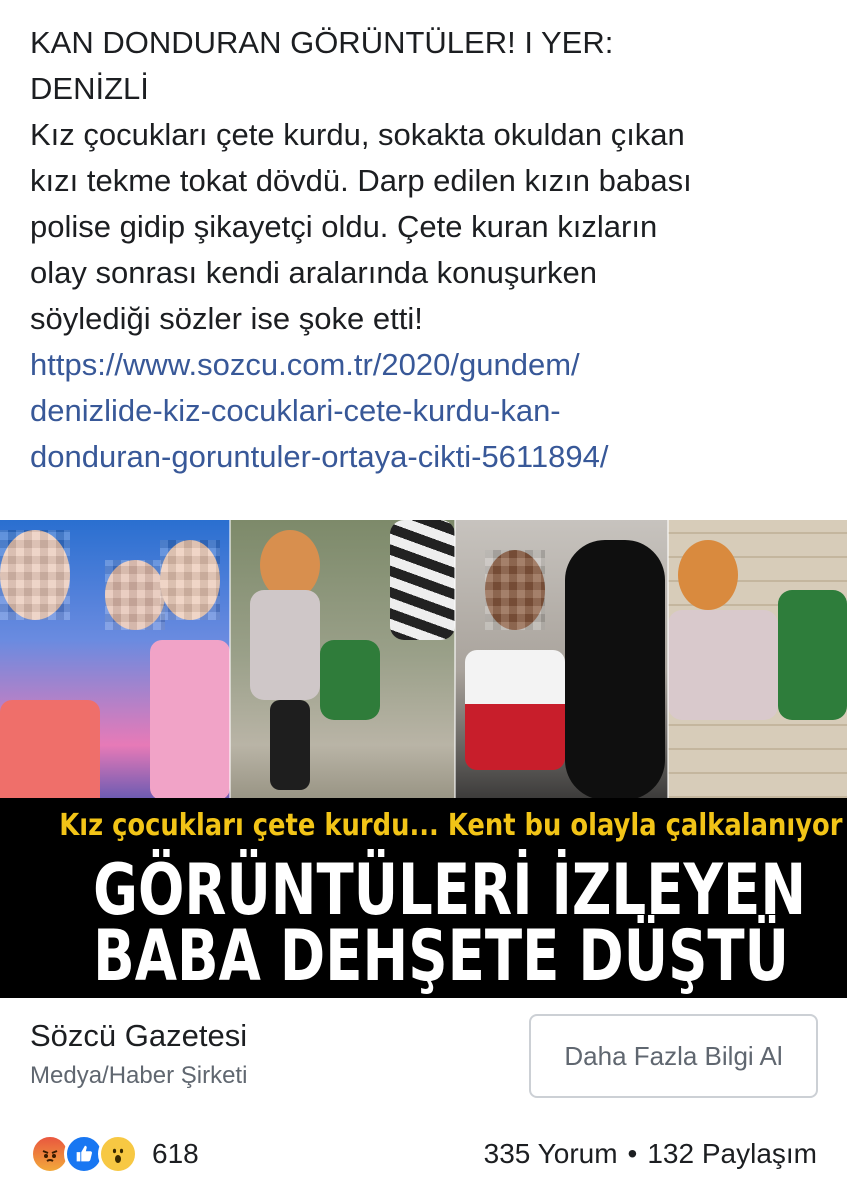 The width and height of the screenshot is (847, 1200). I want to click on post-headline-line-1: KAN DONDURAN GÖRÜNTÜLER! I YER:, so click(322, 42).